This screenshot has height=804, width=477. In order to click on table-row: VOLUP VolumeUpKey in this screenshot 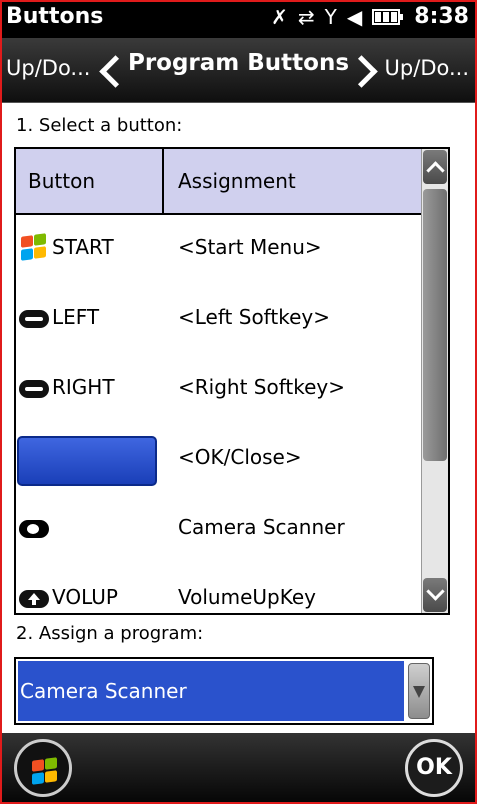, I will do `click(220, 588)`.